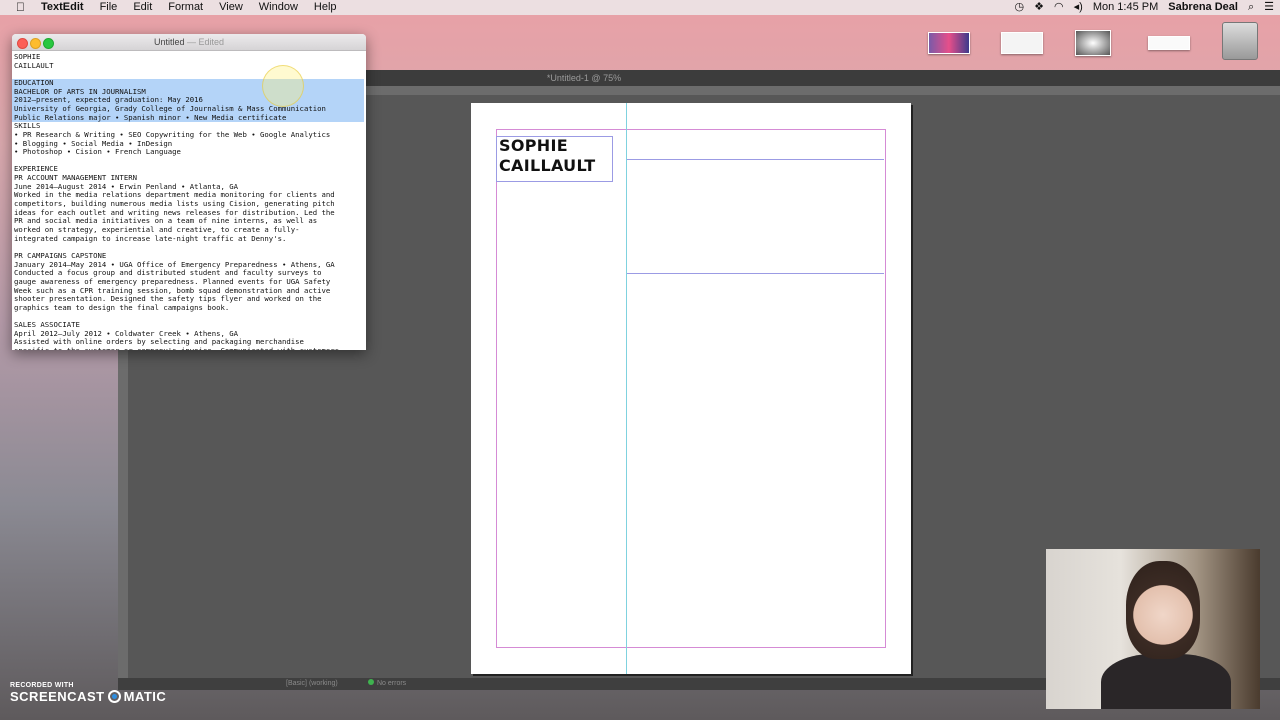 This screenshot has width=1280, height=720. Describe the element at coordinates (371, 682) in the screenshot. I see `status-ok-icon` at that location.